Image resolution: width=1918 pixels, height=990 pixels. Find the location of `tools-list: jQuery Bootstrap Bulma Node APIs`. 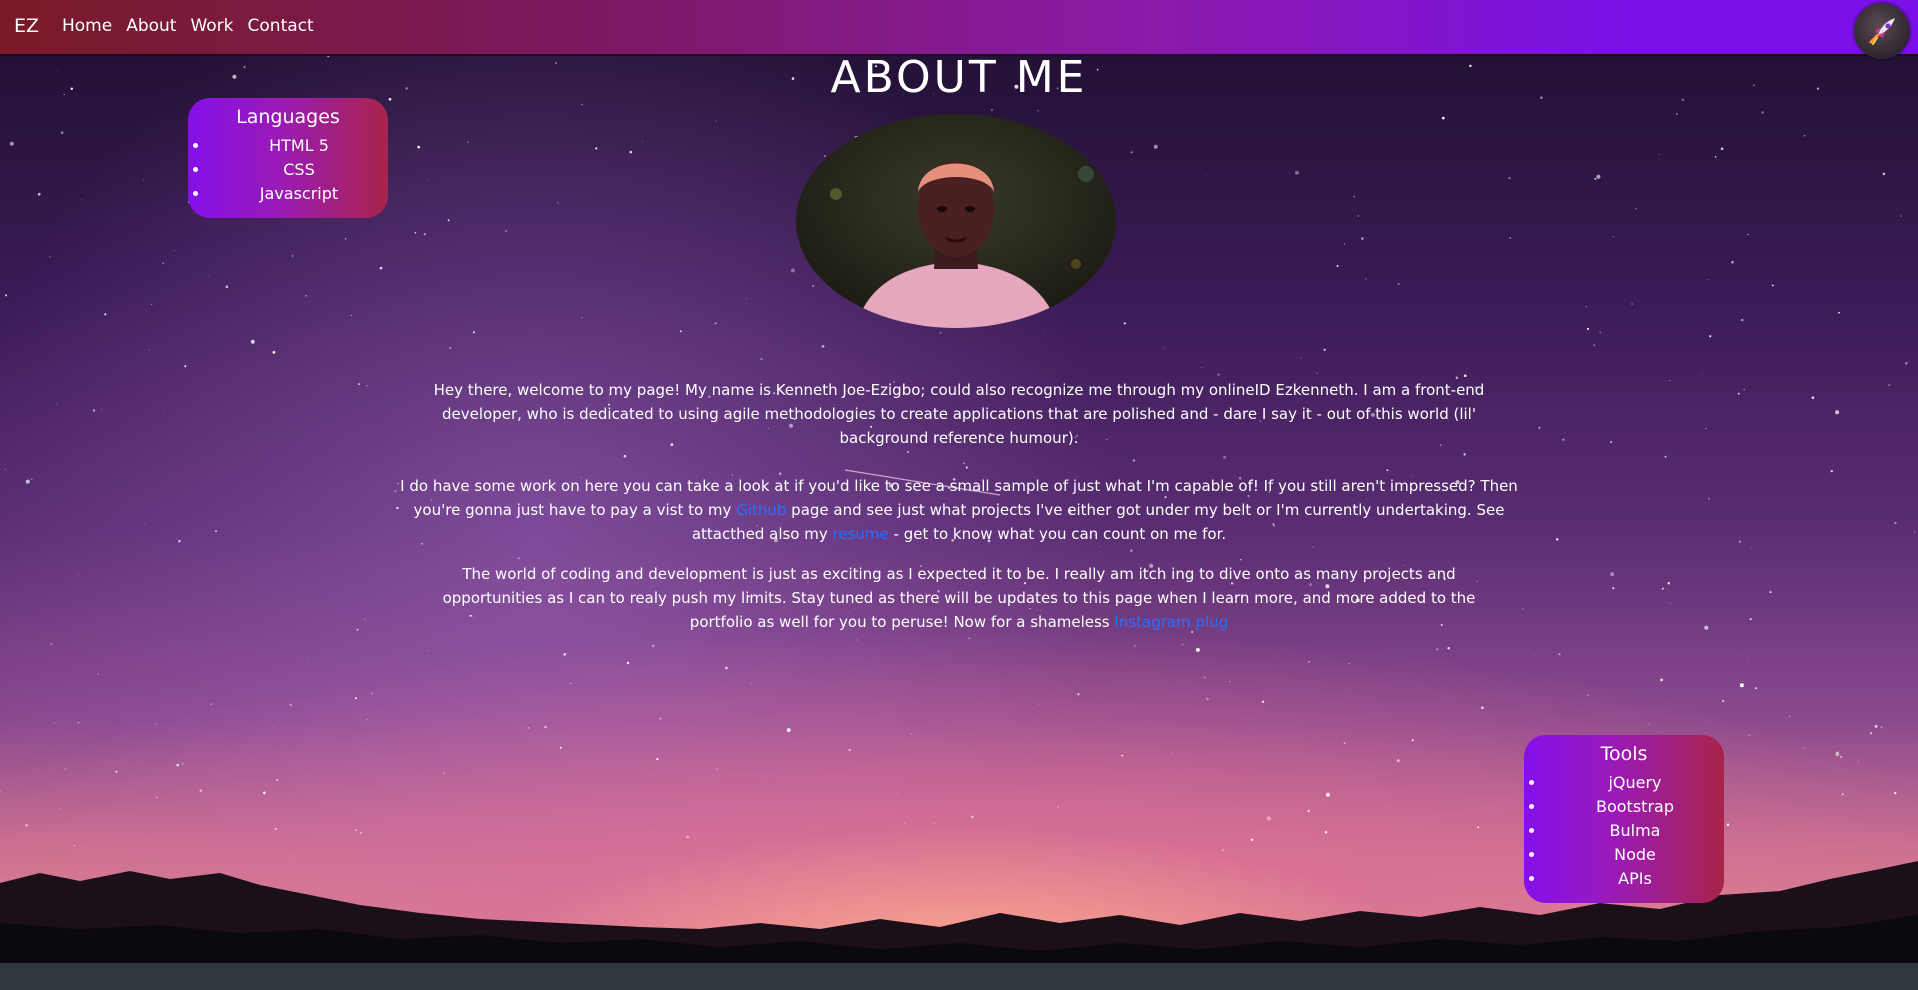

tools-list: jQuery Bootstrap Bulma Node APIs is located at coordinates (1624, 831).